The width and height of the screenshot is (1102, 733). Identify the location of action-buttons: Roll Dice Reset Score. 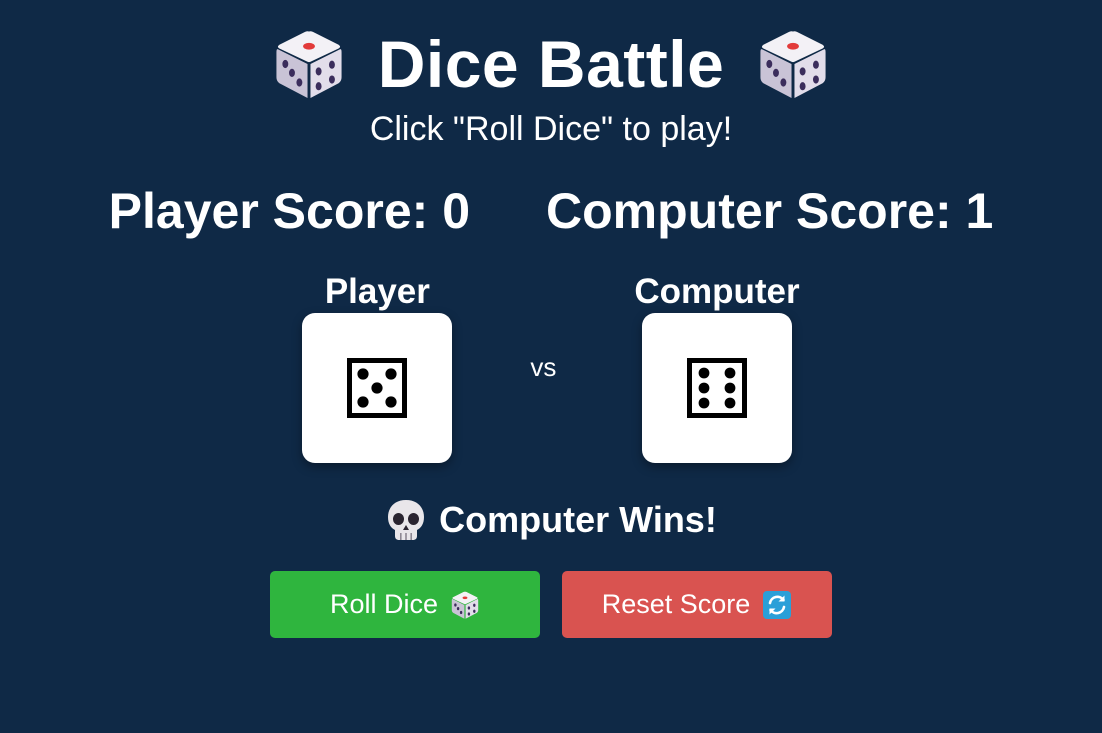
(551, 604).